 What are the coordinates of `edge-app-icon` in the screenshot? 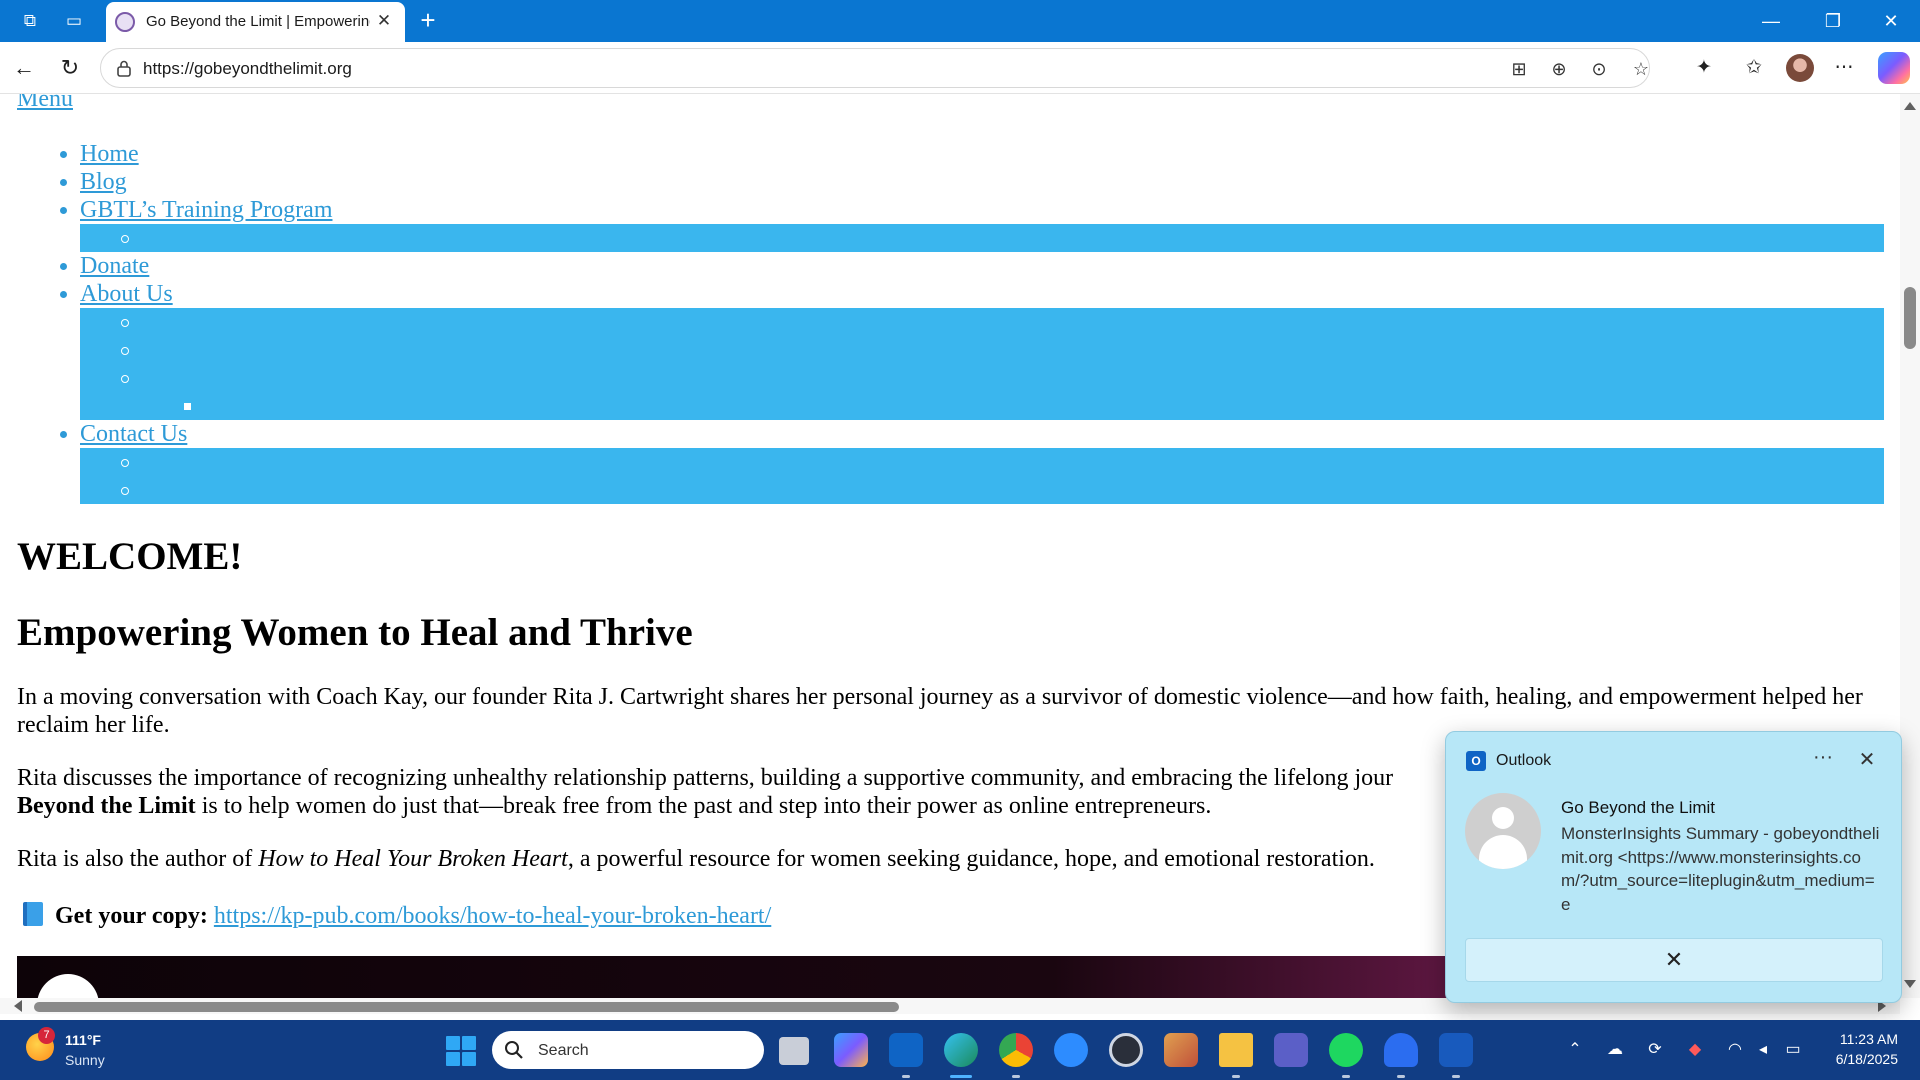 It's located at (961, 1050).